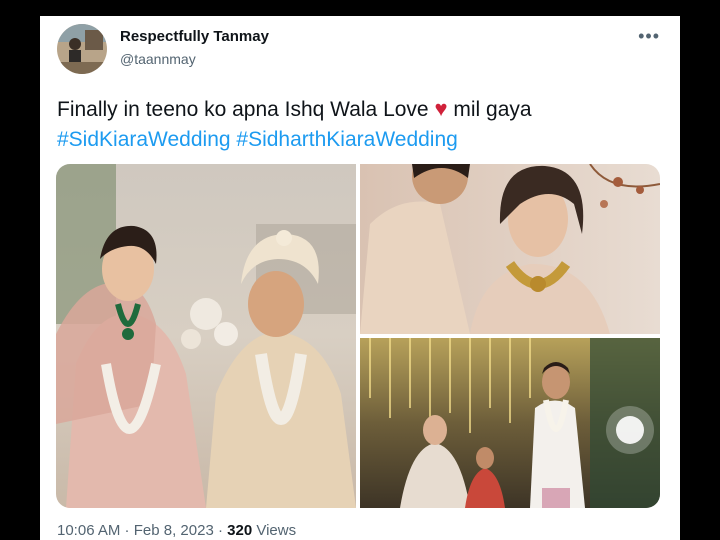  I want to click on photo-wedding-ceremony, so click(510, 423).